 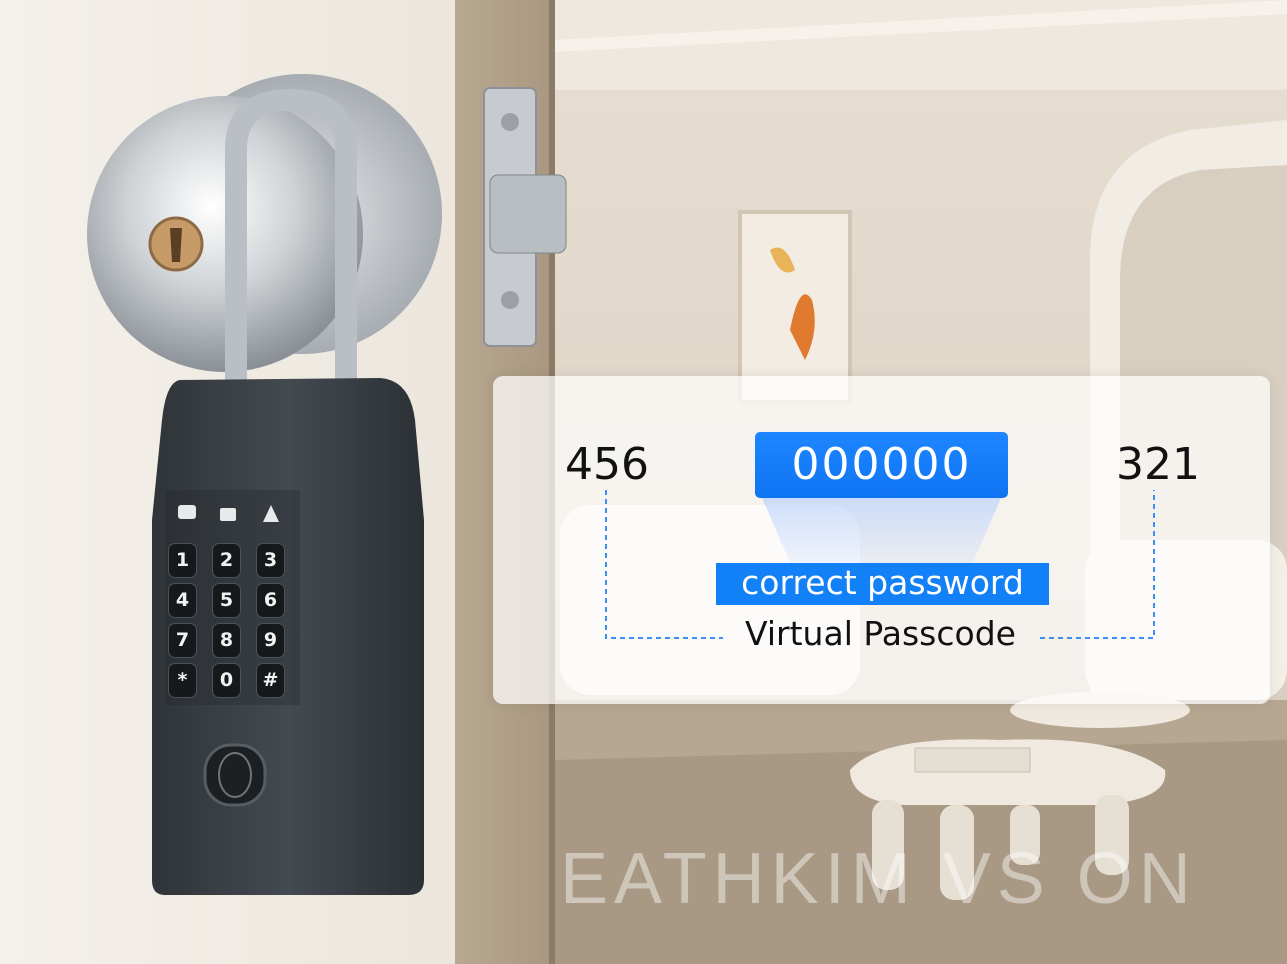 What do you see at coordinates (881, 465) in the screenshot?
I see `passcode-display: 000000` at bounding box center [881, 465].